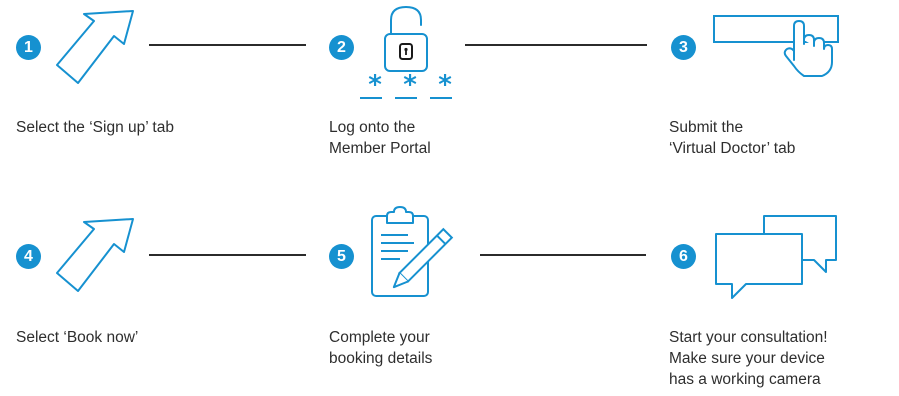 Image resolution: width=899 pixels, height=396 pixels. I want to click on clipboard-pencil-icon, so click(412, 251).